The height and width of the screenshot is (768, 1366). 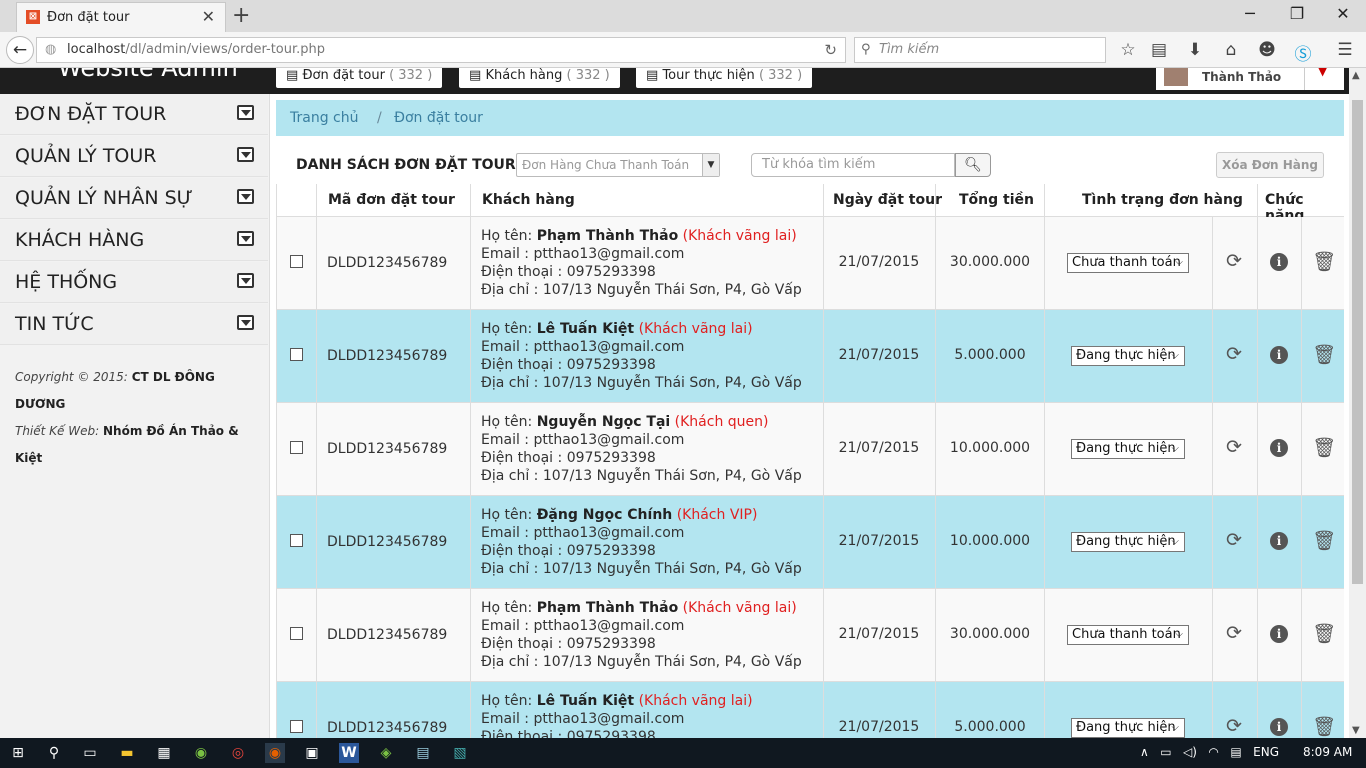 I want to click on wifi-icon: ◠, so click(x=1213, y=752).